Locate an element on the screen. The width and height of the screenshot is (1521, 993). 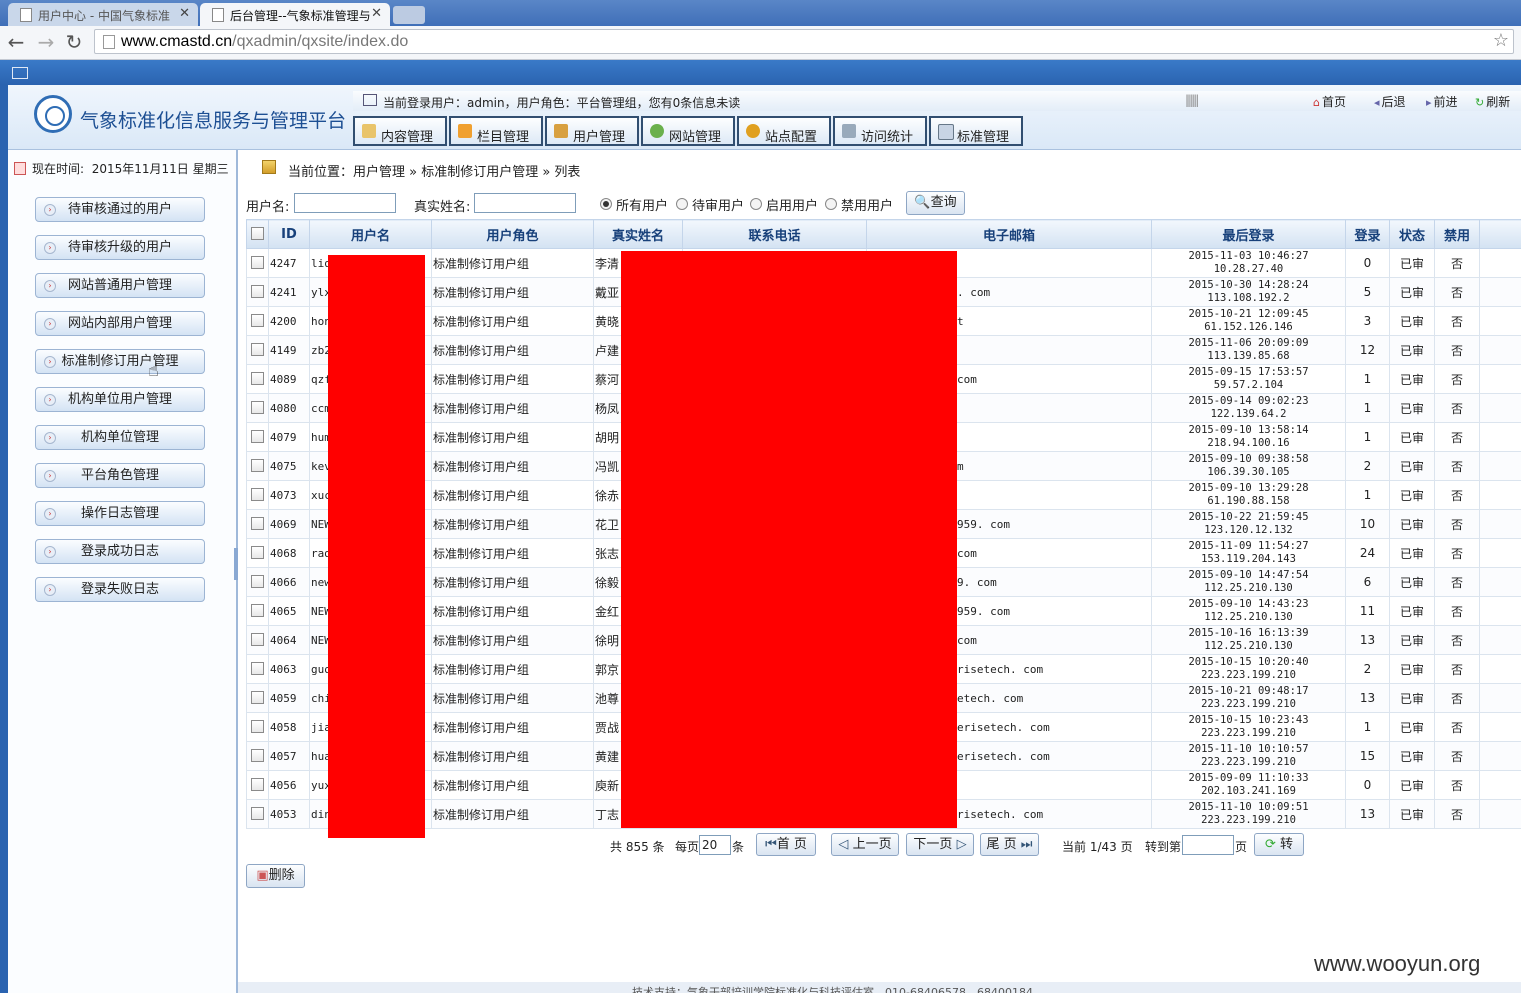
col-header-last-login: 最后登录 is located at coordinates (1248, 234).